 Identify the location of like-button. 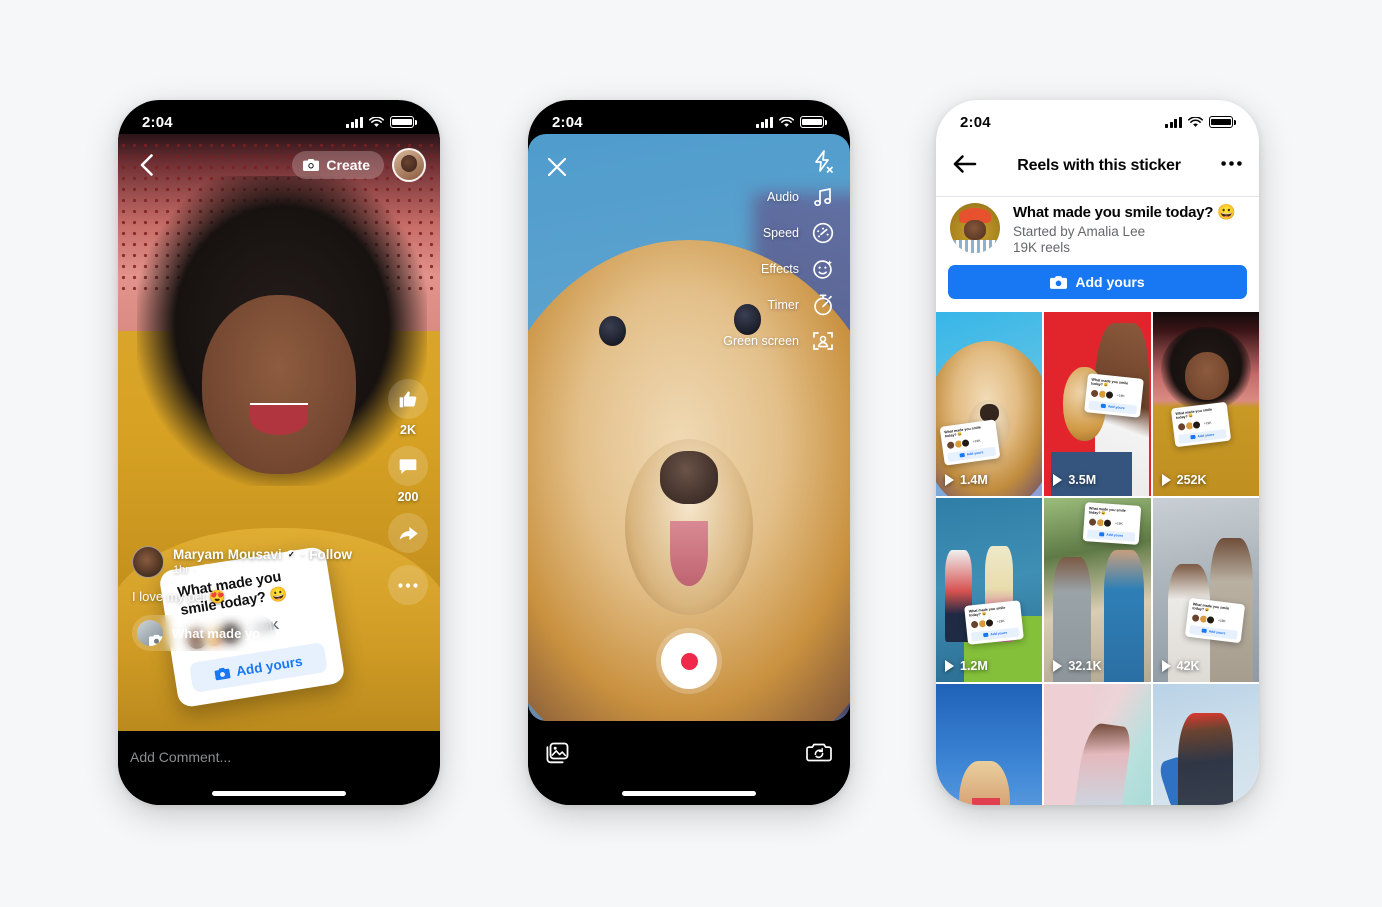
(408, 399).